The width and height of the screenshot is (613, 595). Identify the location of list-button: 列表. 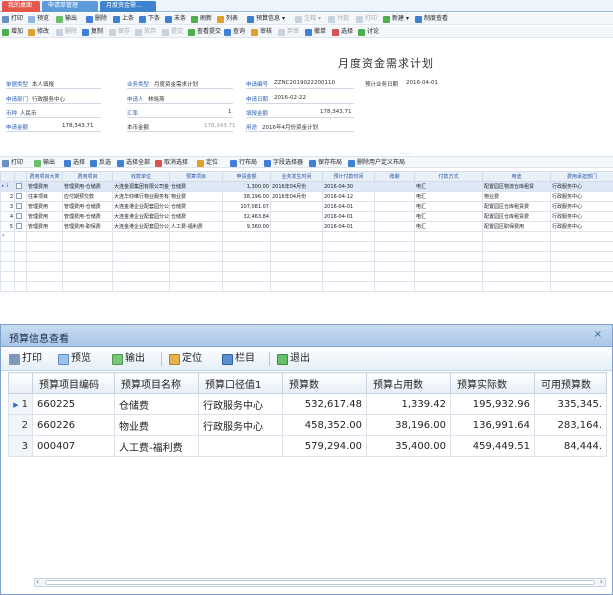
(227, 19).